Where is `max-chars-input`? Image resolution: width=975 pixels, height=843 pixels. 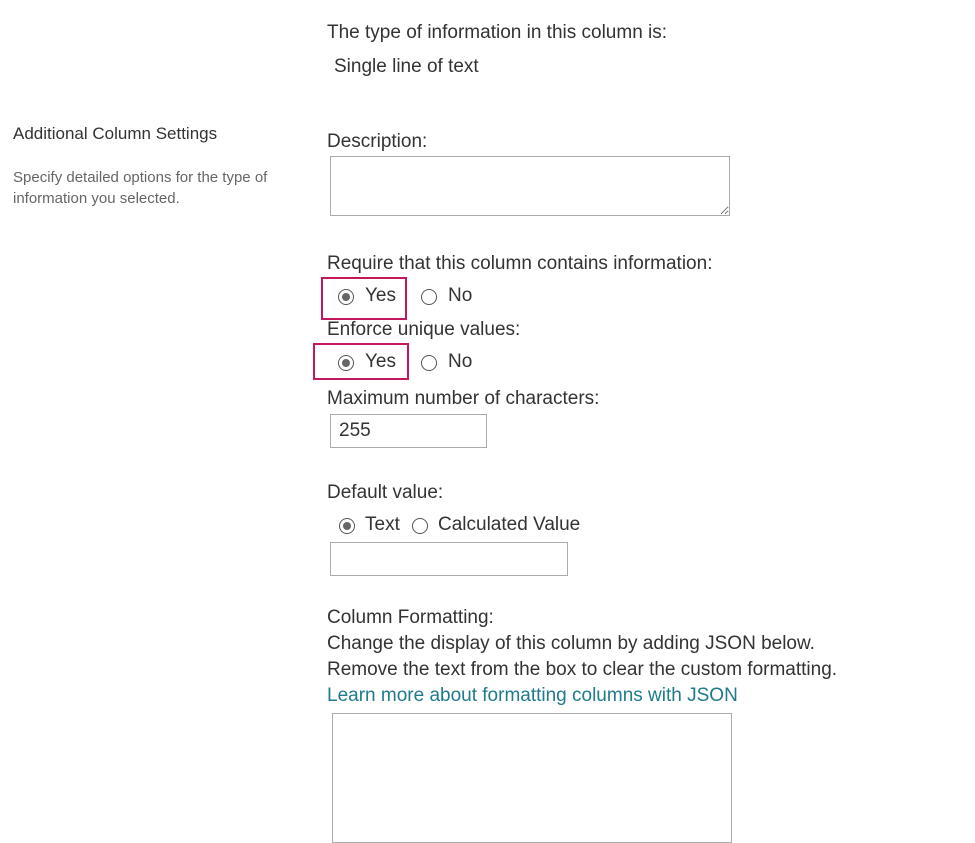 max-chars-input is located at coordinates (408, 431).